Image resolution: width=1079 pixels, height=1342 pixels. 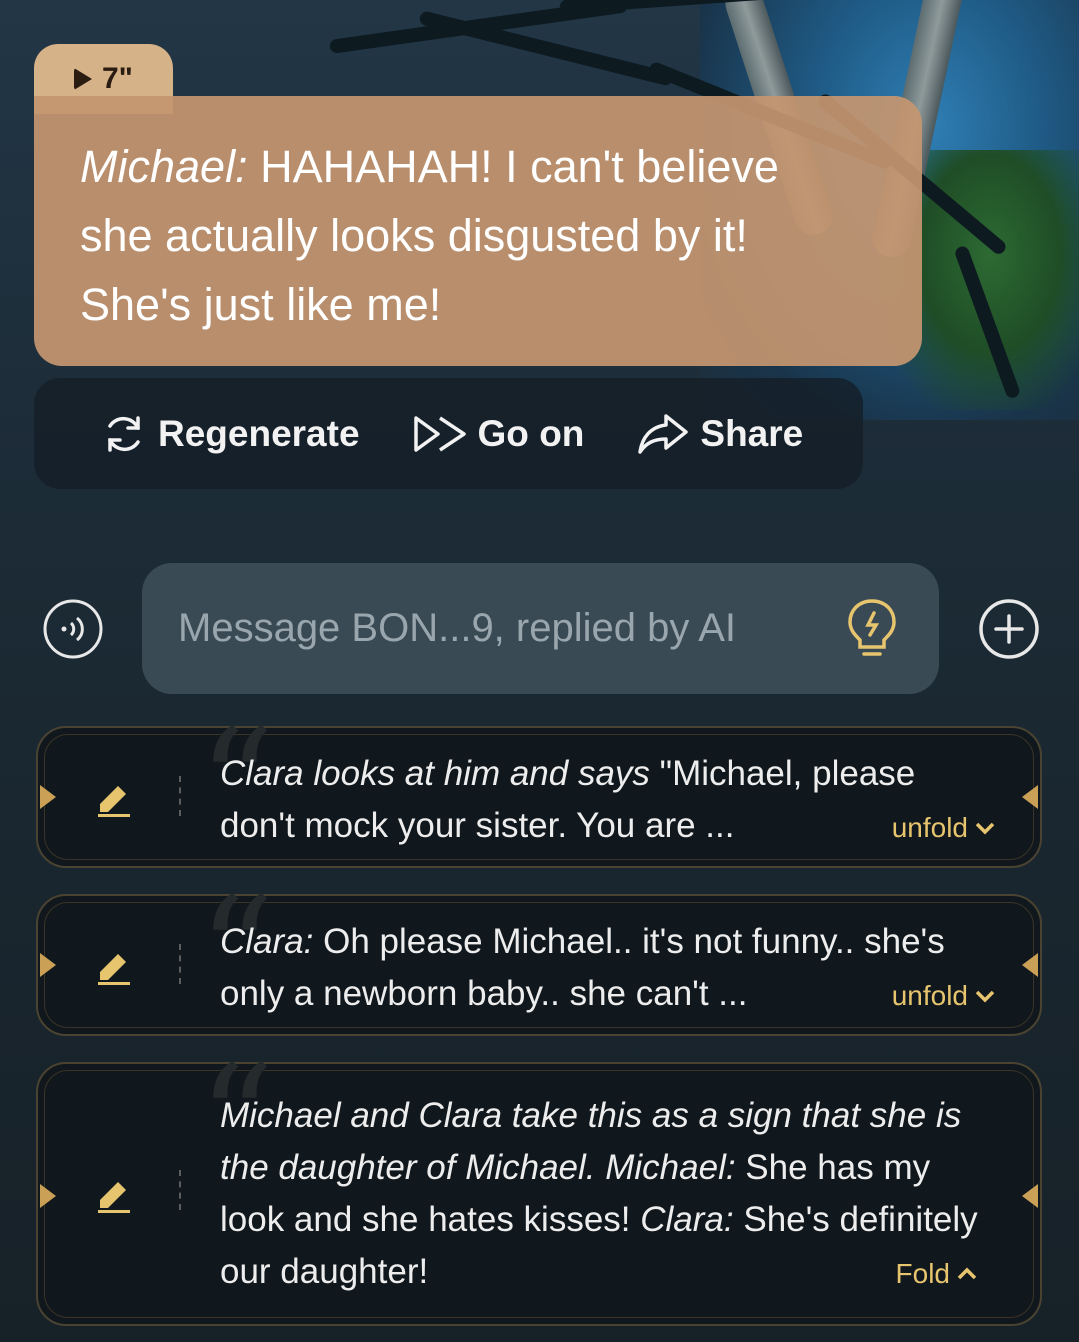 What do you see at coordinates (124, 433) in the screenshot?
I see `refresh-icon` at bounding box center [124, 433].